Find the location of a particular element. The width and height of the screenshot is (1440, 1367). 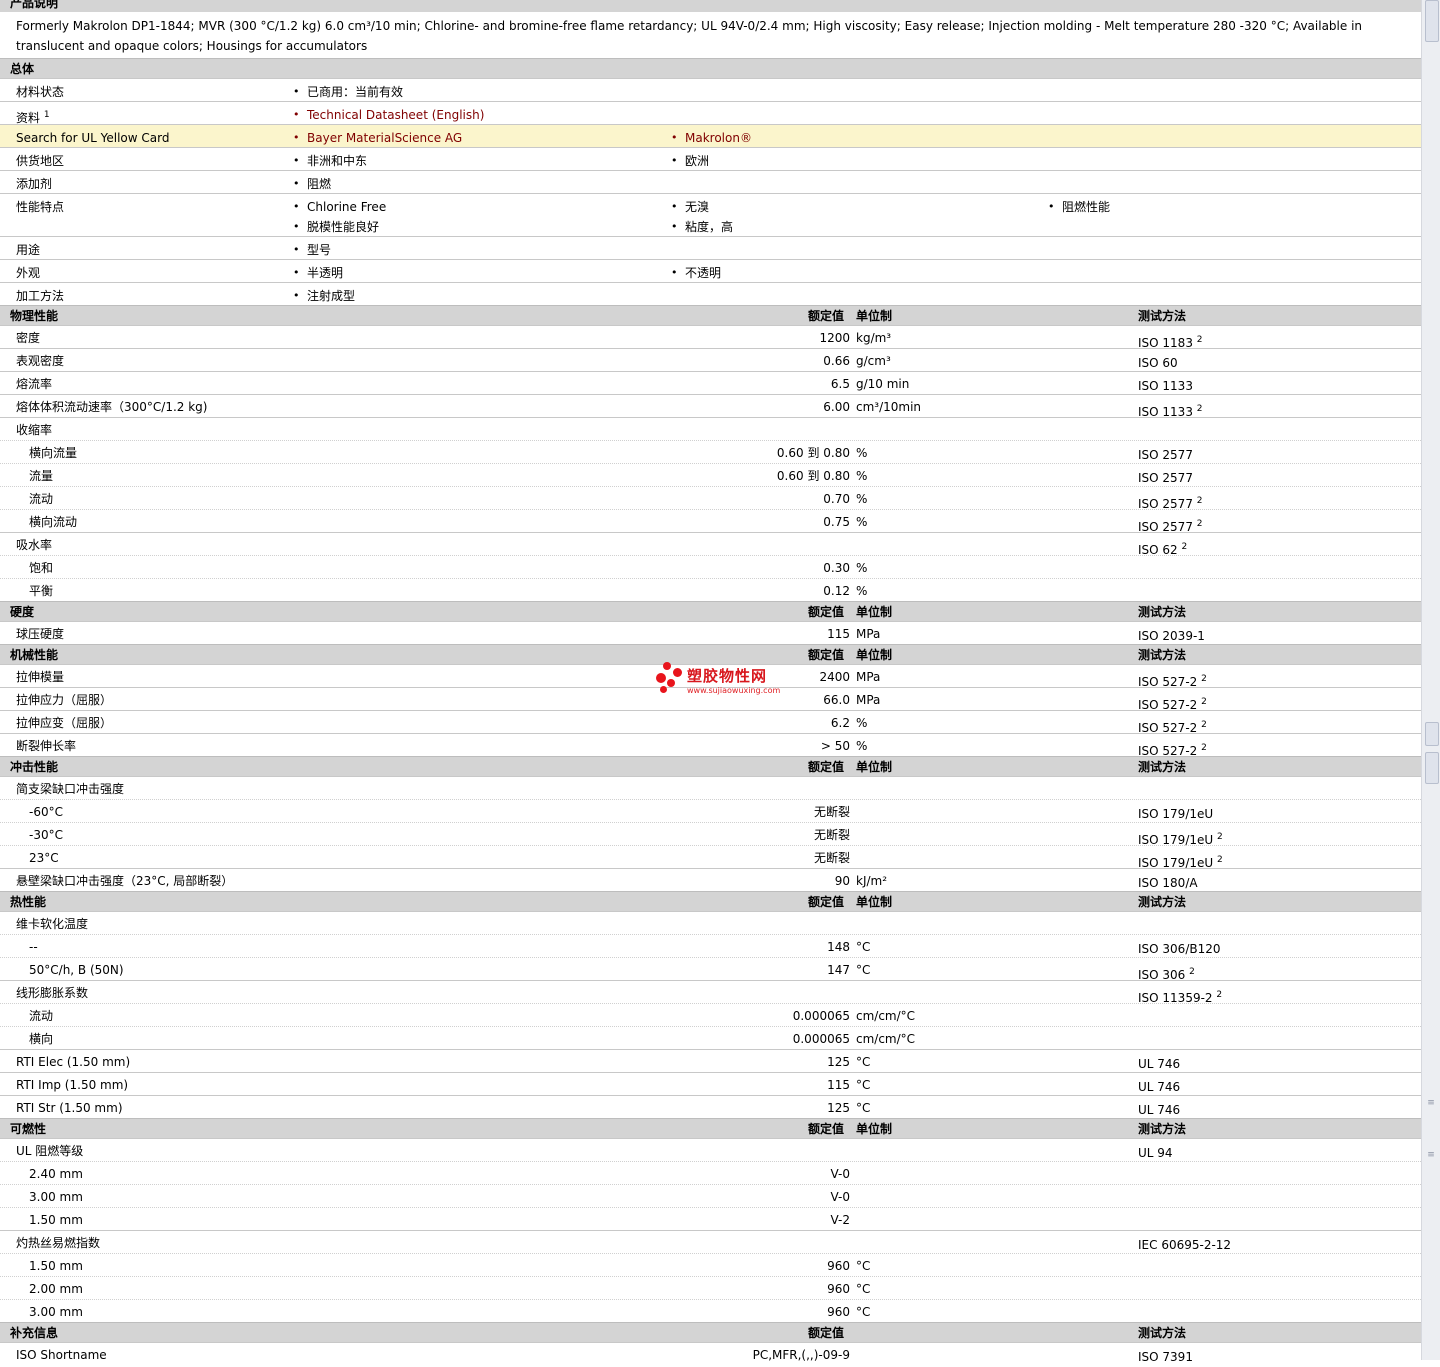

section-header-thermal: 热性能 额定值 单位制 测试方法 is located at coordinates (710, 901).